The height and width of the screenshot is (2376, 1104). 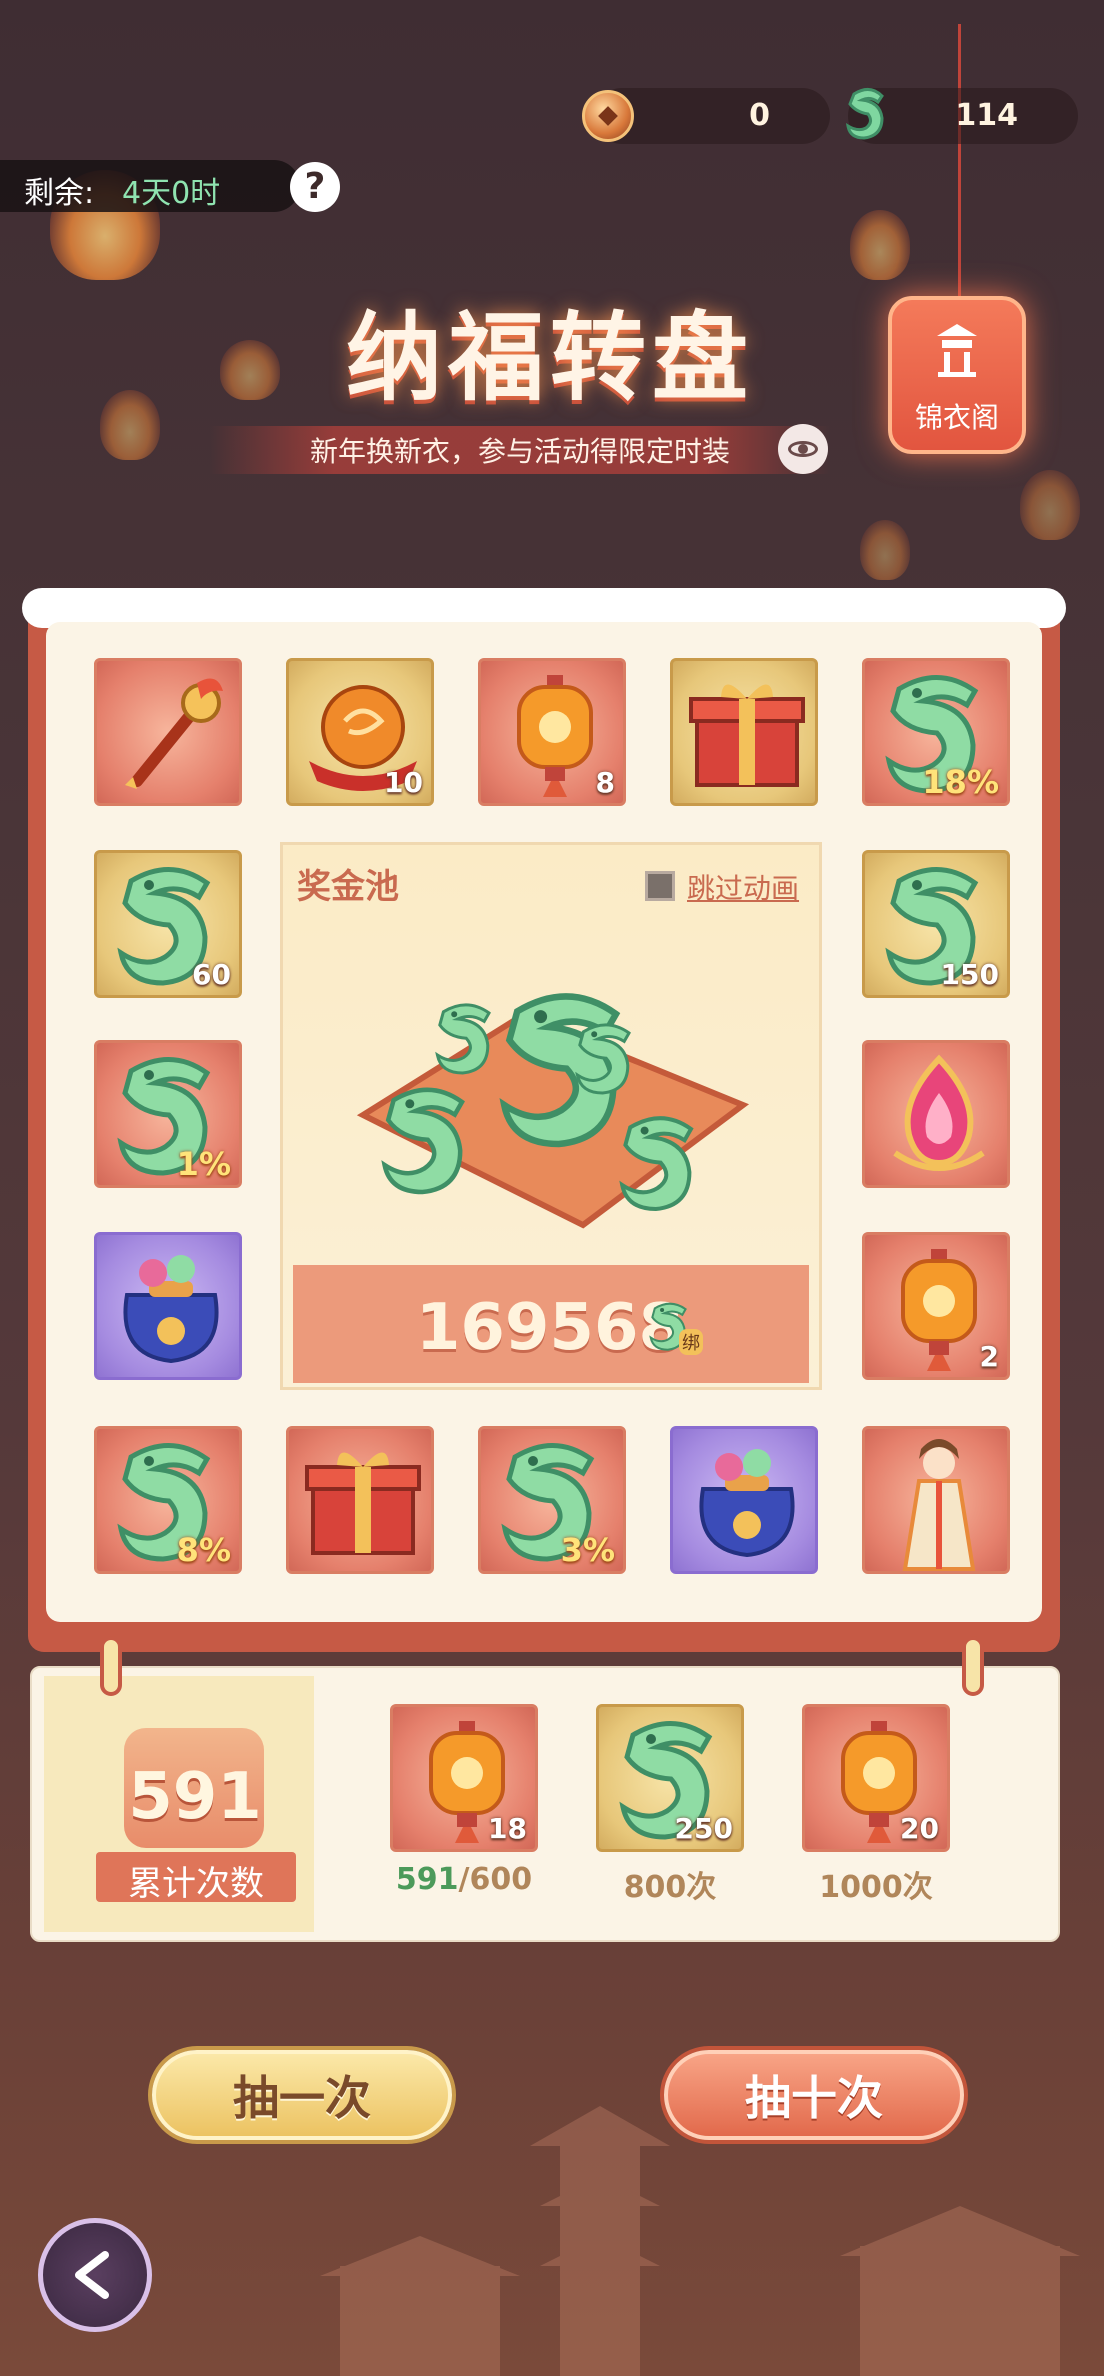 I want to click on back-button, so click(x=95, y=2275).